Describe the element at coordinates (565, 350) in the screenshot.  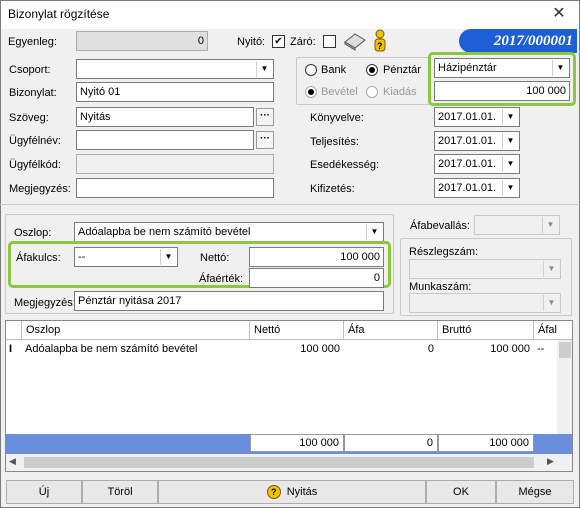
I see `scrollbar-thumb` at that location.